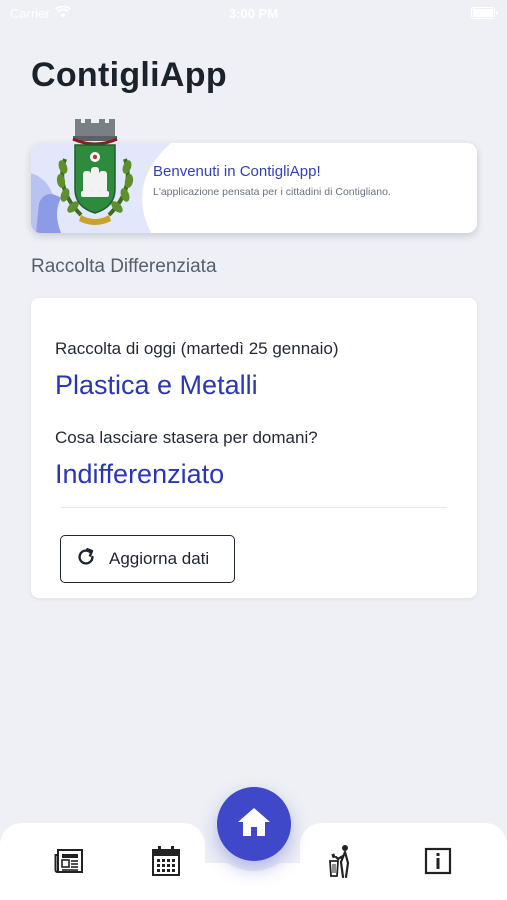  Describe the element at coordinates (254, 507) in the screenshot. I see `divider` at that location.